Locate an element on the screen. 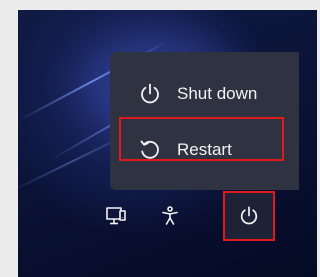  network-icon is located at coordinates (116, 216).